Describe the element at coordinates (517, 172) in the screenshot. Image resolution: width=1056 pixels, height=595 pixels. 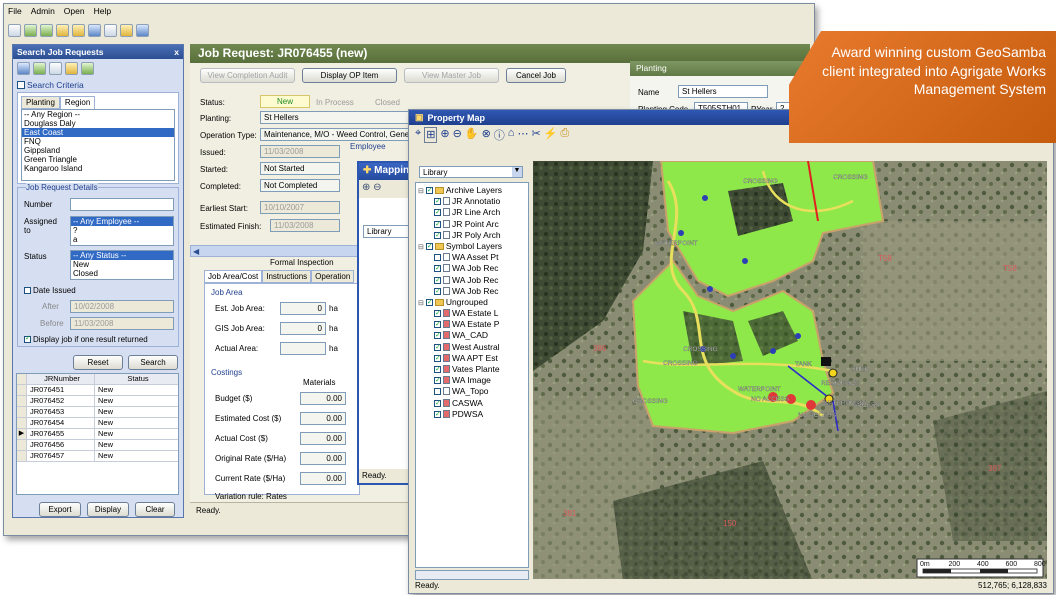
I see `dropdown-arrow-icon: ▼` at that location.